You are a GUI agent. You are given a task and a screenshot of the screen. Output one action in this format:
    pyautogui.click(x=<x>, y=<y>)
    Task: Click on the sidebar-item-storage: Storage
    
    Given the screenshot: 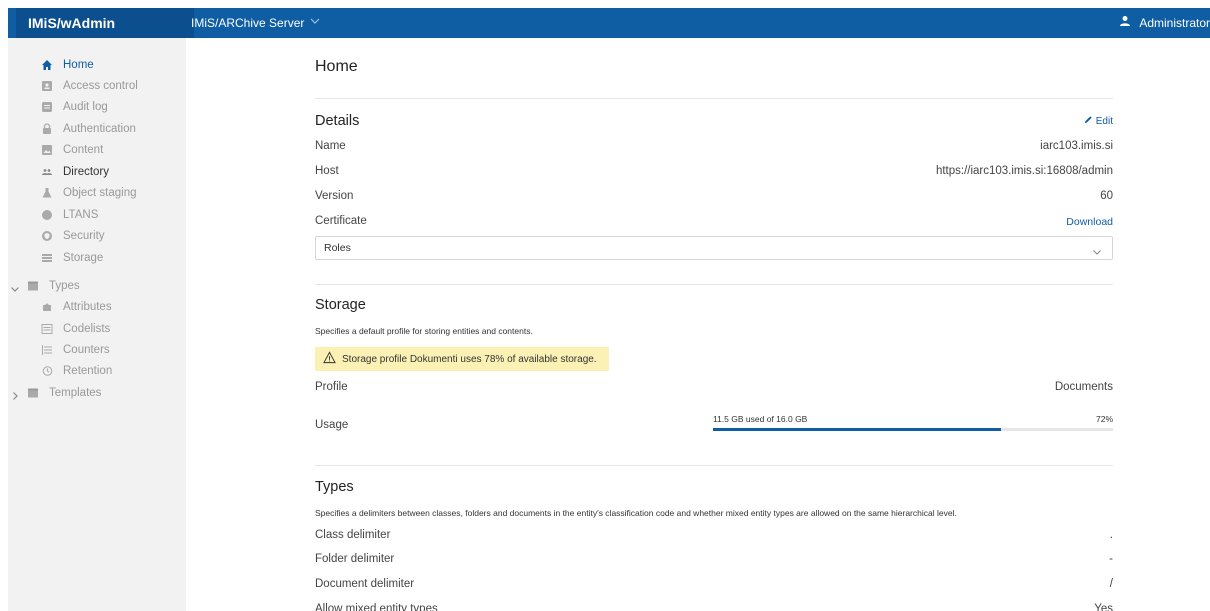 What is the action you would take?
    pyautogui.click(x=72, y=258)
    